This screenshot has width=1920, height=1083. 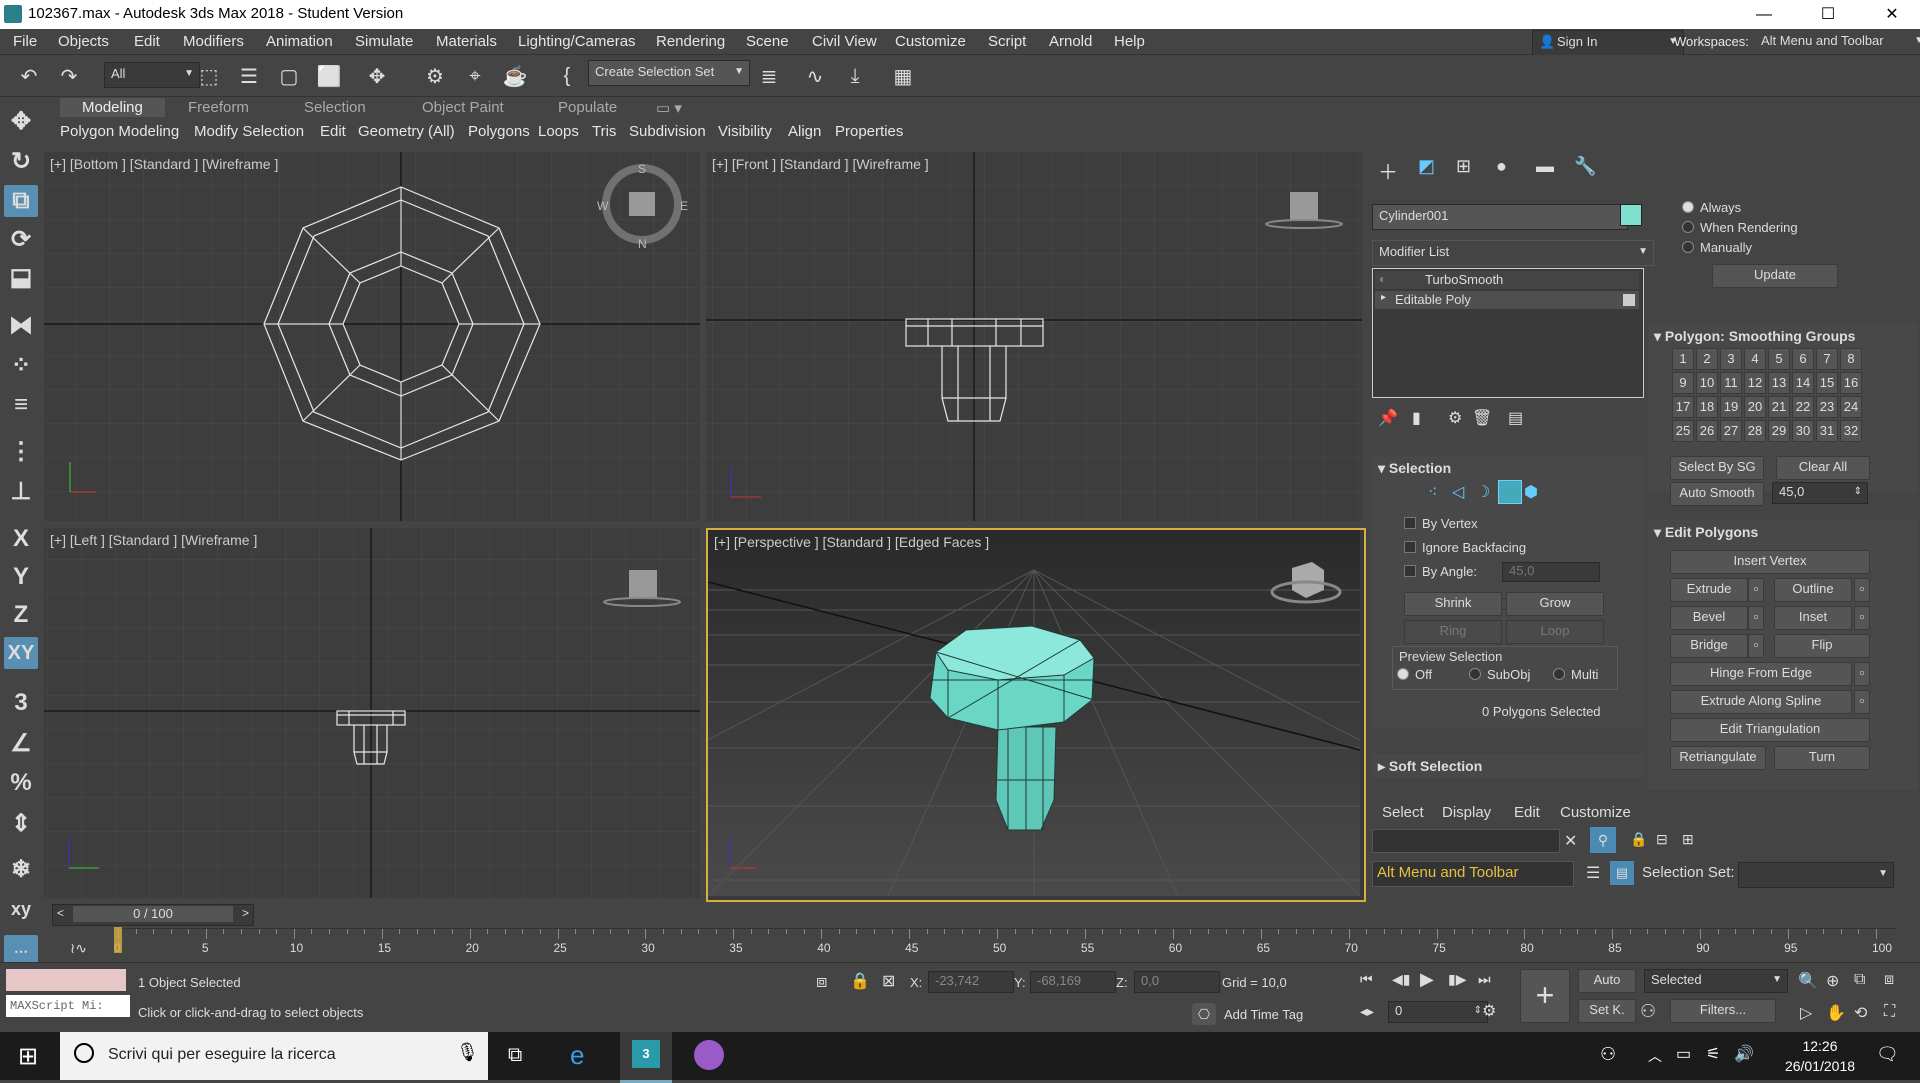 What do you see at coordinates (21, 909) in the screenshot?
I see `xy-coord-icon: xy` at bounding box center [21, 909].